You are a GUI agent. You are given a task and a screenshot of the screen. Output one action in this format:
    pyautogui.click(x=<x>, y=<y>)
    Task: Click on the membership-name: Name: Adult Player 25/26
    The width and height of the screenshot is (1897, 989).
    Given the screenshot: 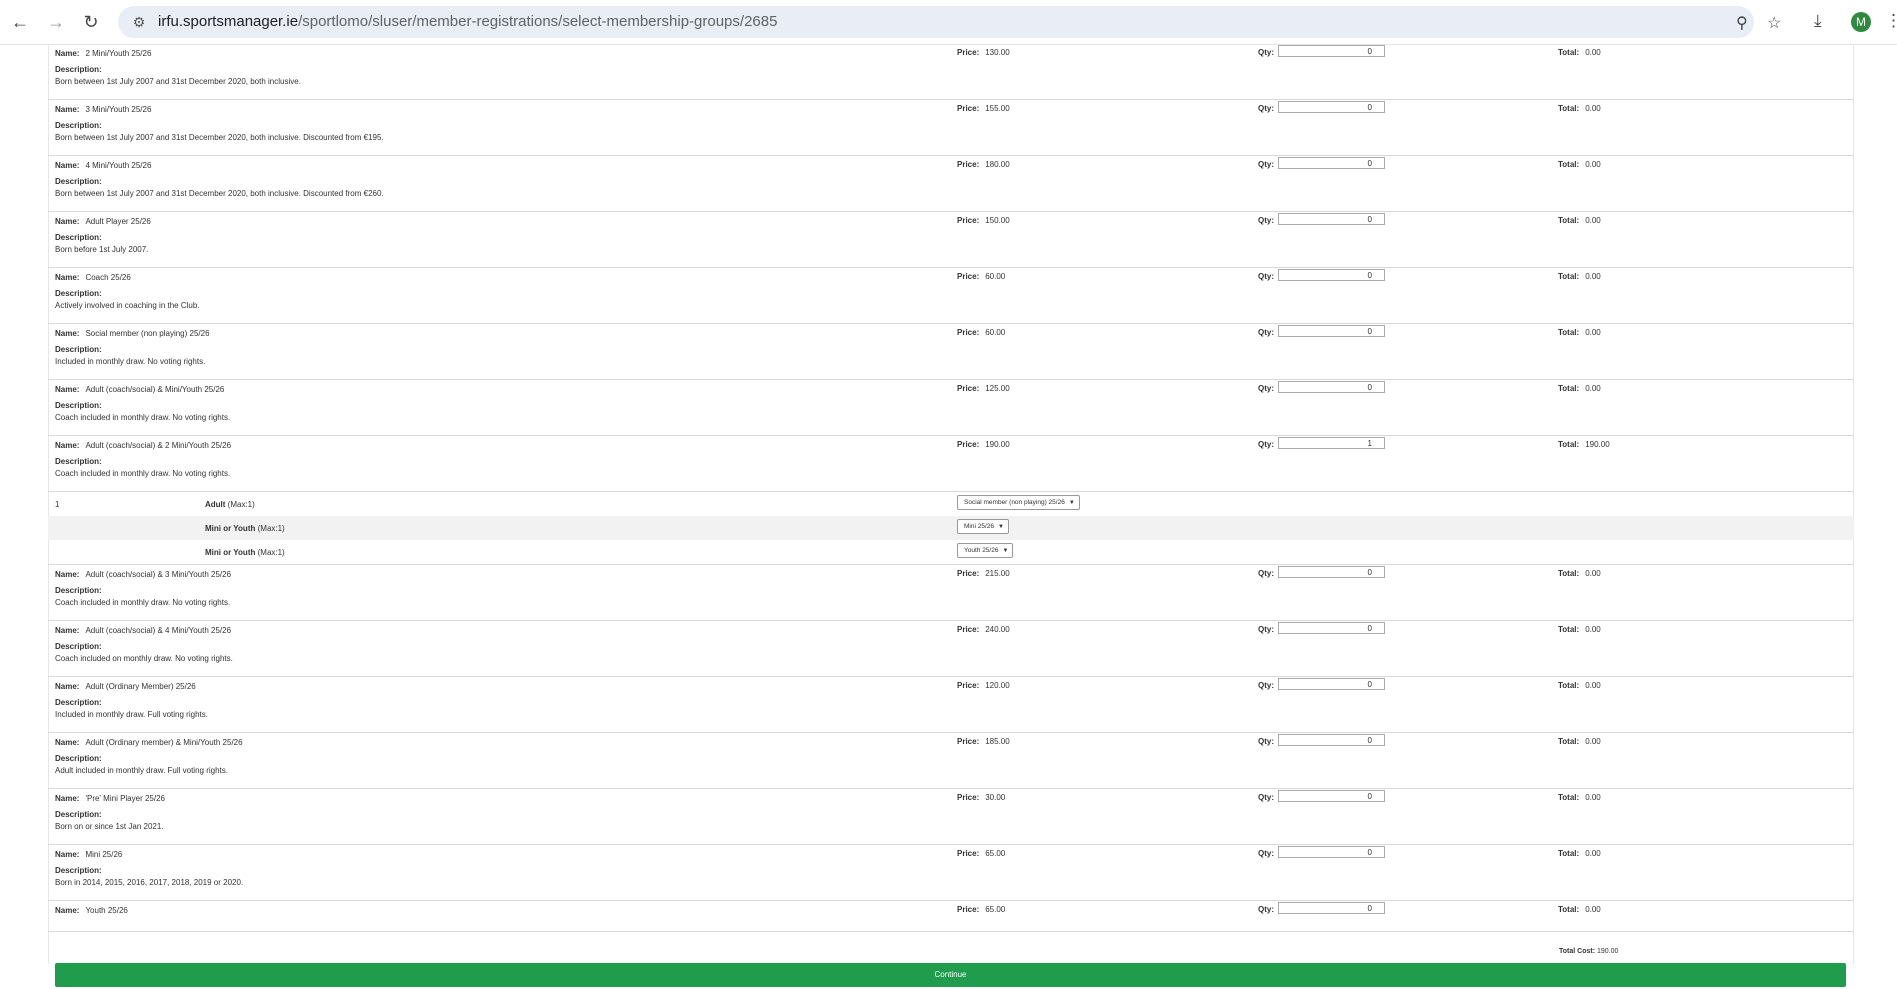 What is the action you would take?
    pyautogui.click(x=103, y=221)
    